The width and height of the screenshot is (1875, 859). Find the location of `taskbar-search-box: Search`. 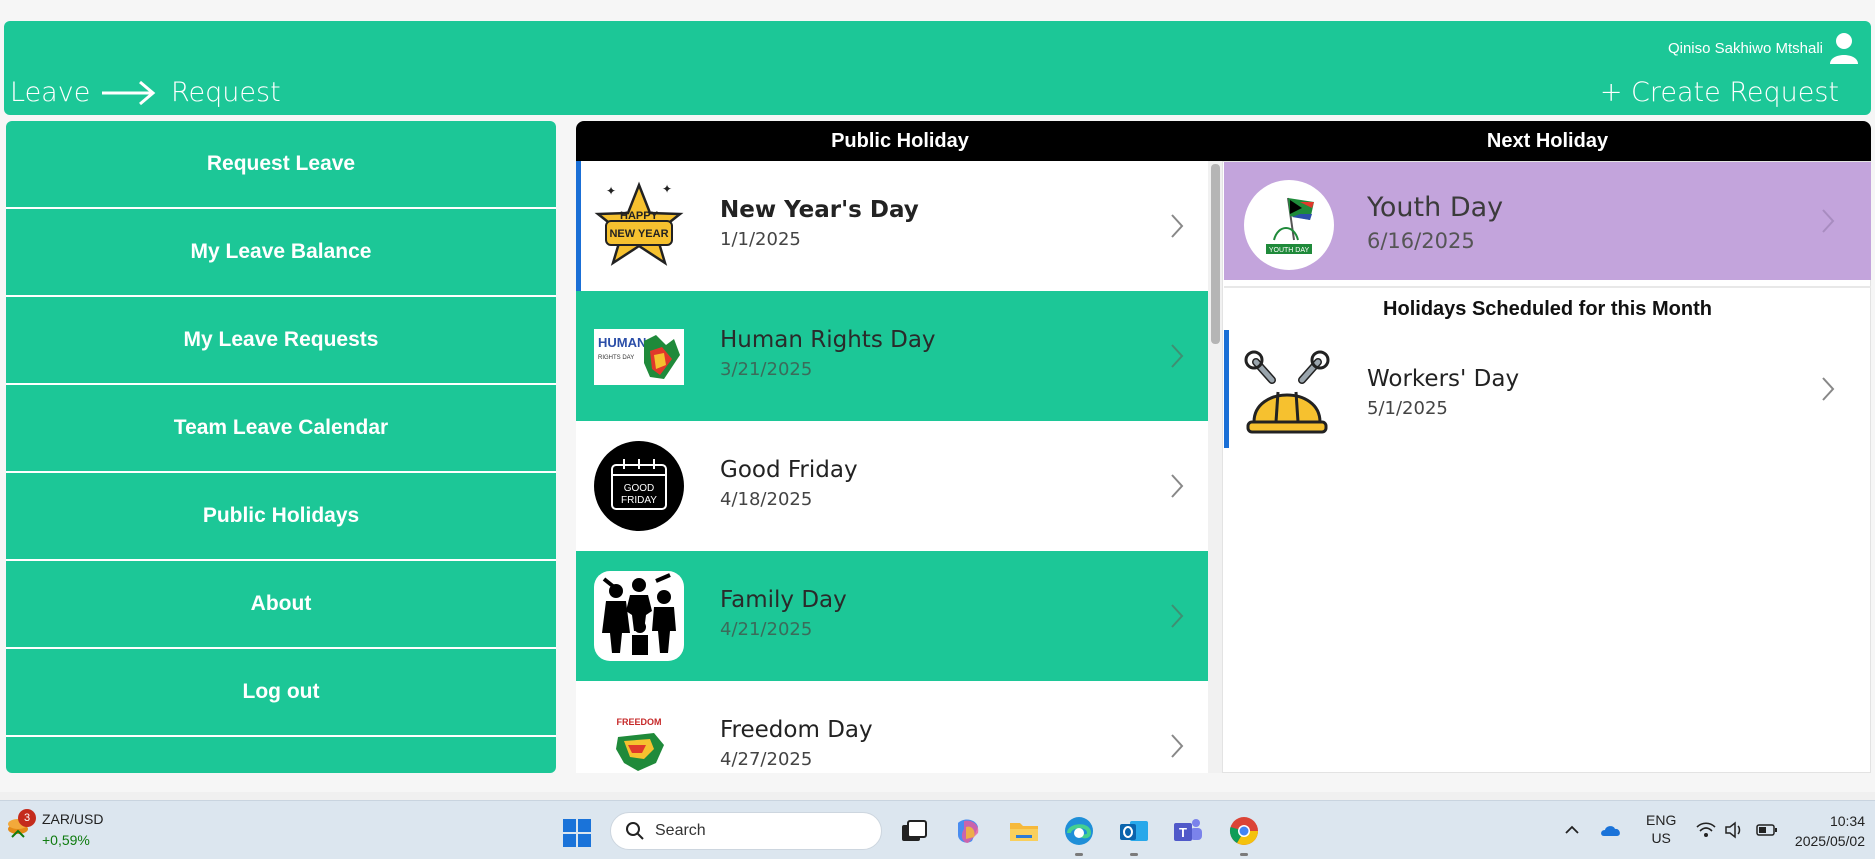

taskbar-search-box: Search is located at coordinates (746, 831).